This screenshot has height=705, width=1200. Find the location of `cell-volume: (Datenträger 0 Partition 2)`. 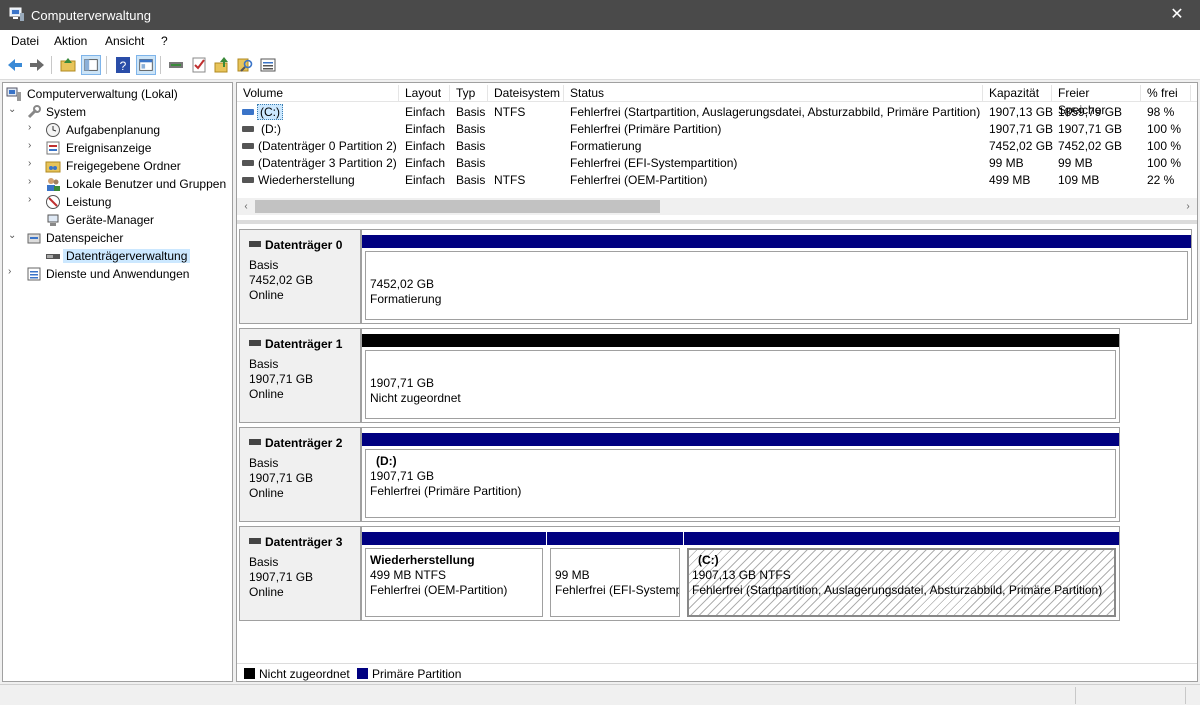

cell-volume: (Datenträger 0 Partition 2) is located at coordinates (327, 146).